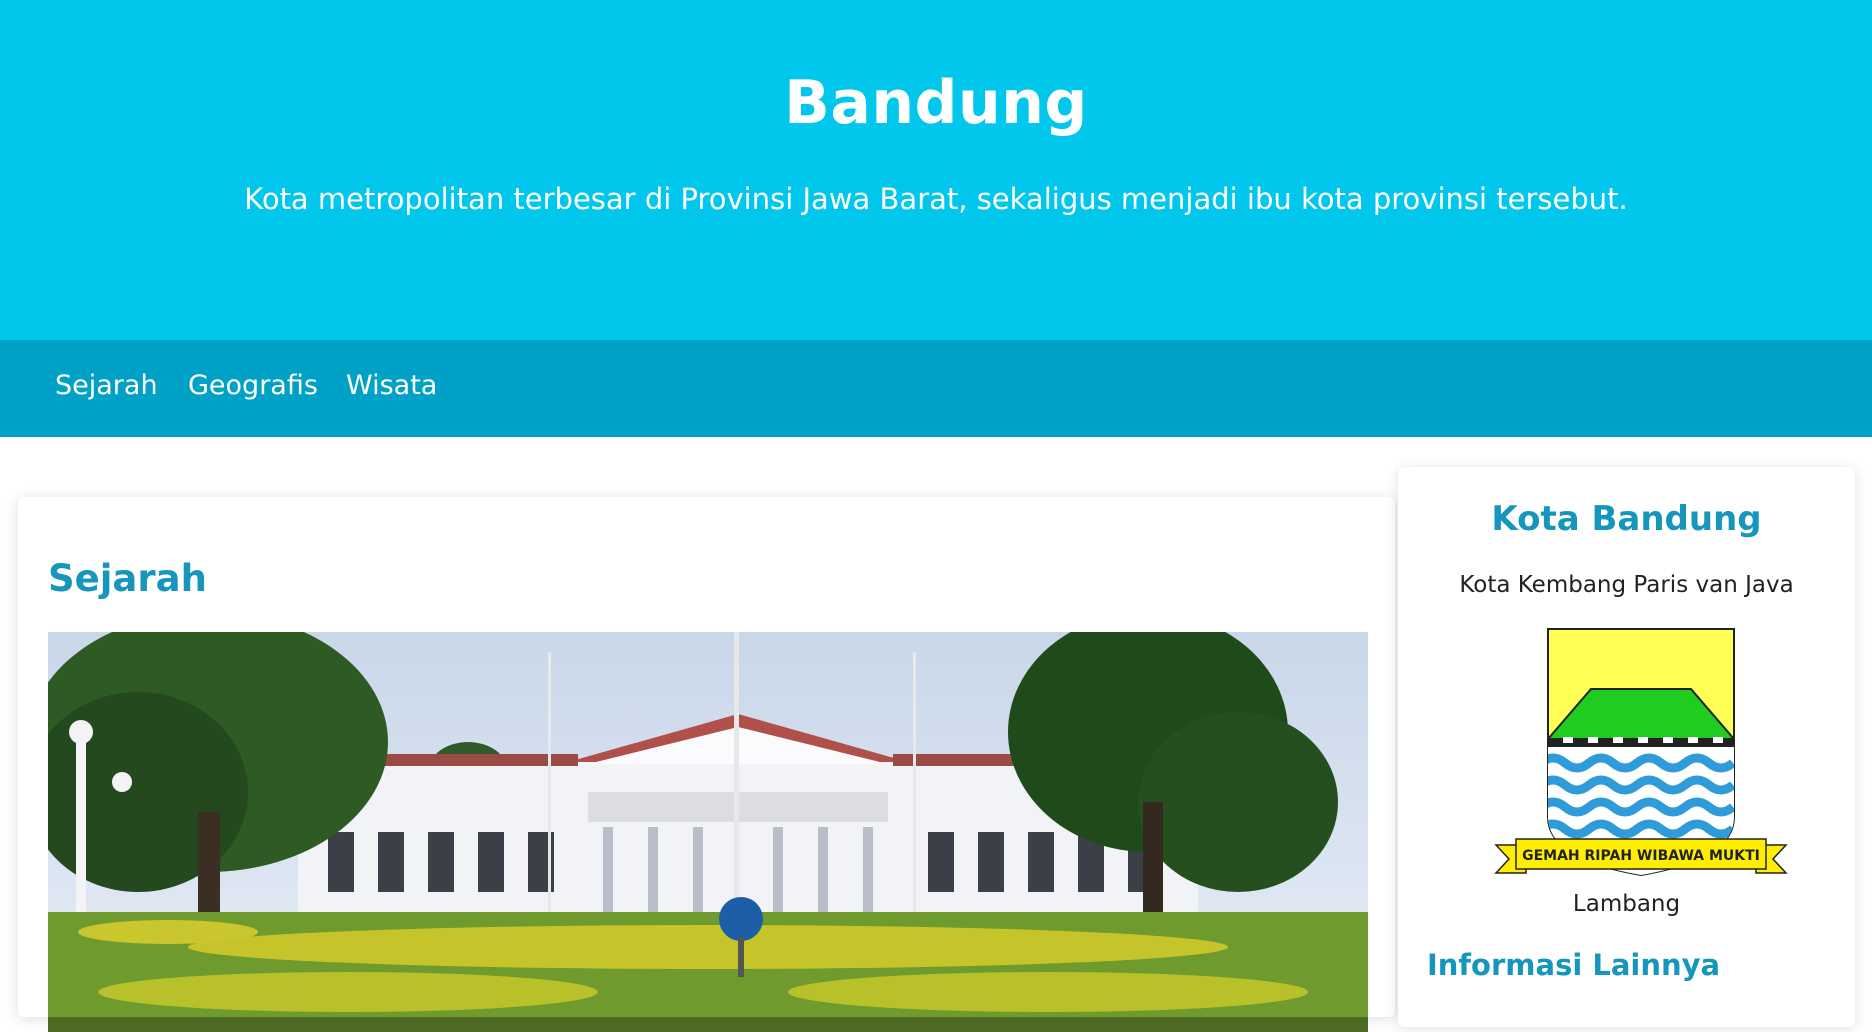 The image size is (1872, 1032). I want to click on city-emblem: GEMAH RIPAH WIBAWA MUKTI, so click(1641, 752).